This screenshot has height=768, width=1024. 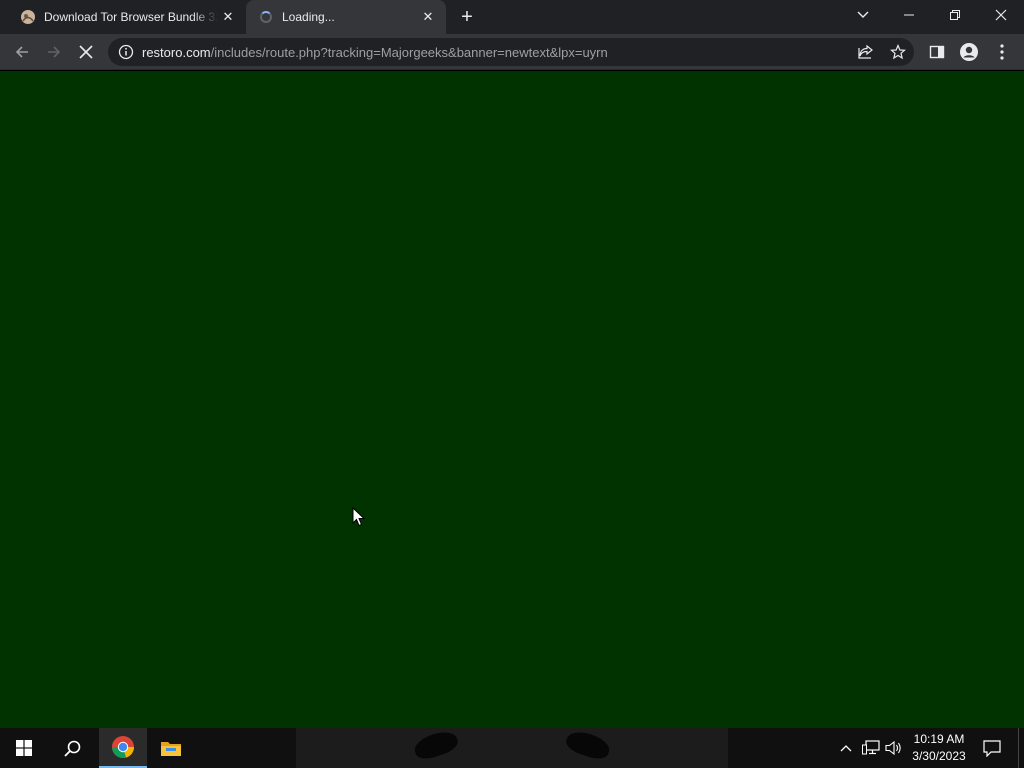 What do you see at coordinates (992, 748) in the screenshot?
I see `notification-center-icon` at bounding box center [992, 748].